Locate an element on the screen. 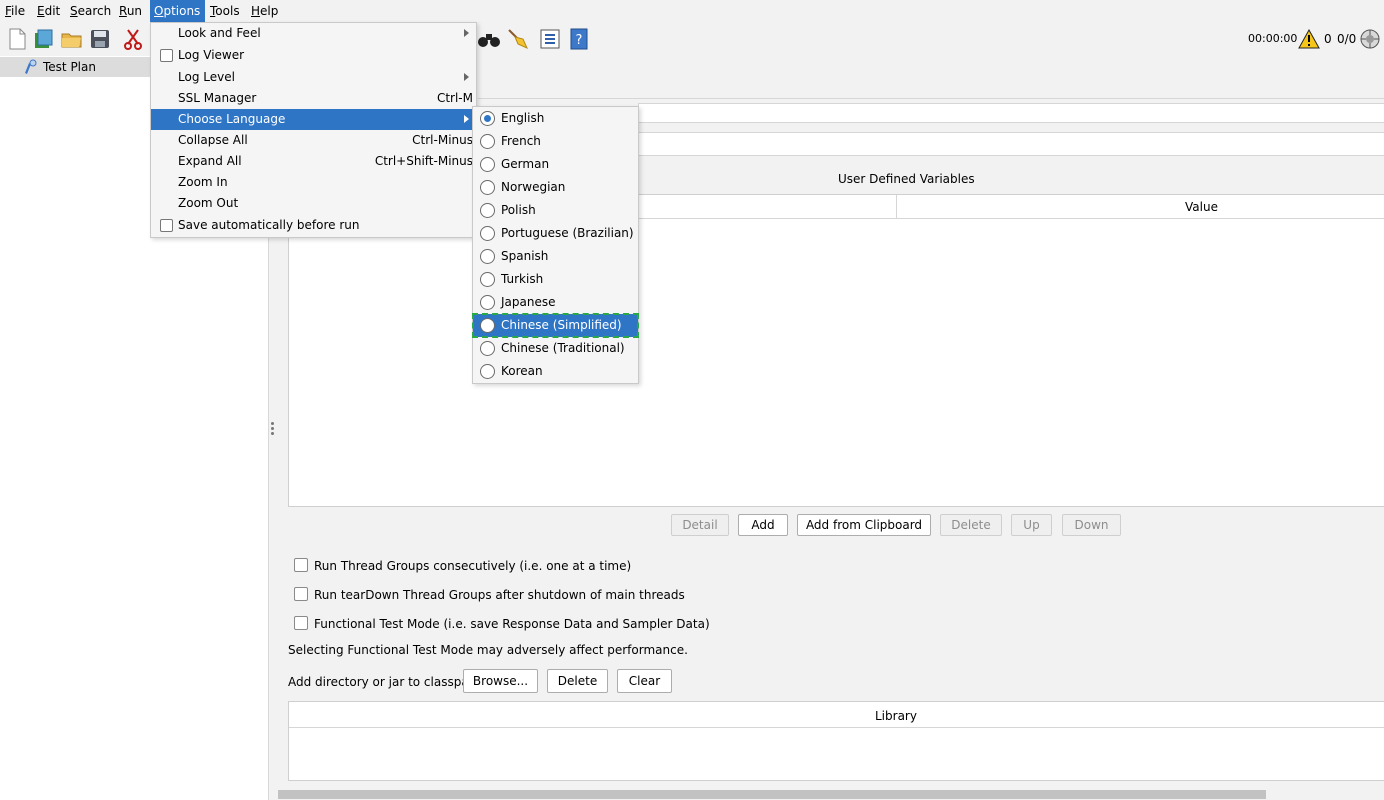 This screenshot has width=1384, height=800. language-item-chinese-simplified: Chinese (Simplified) is located at coordinates (555, 325).